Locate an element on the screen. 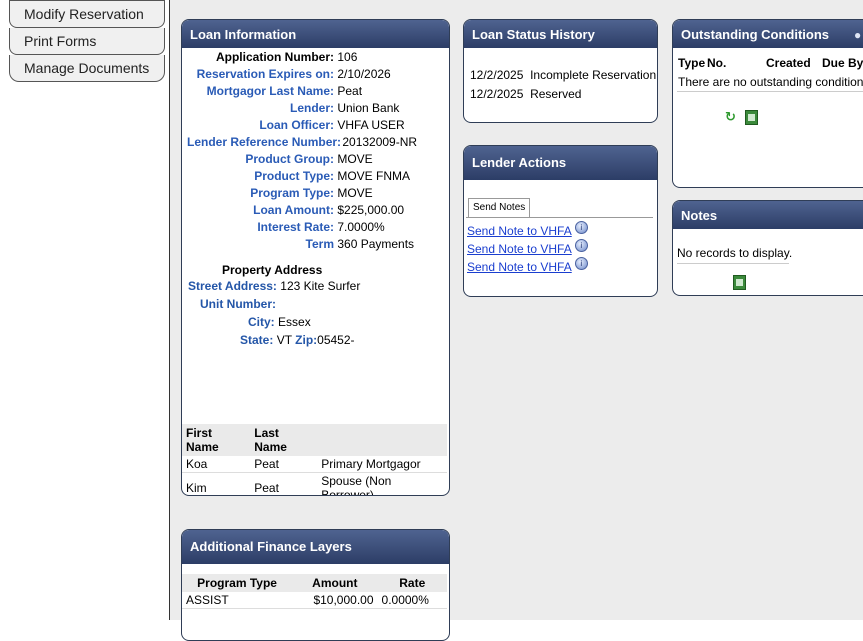  table-row: ASSIST $10,000.00 0.0000% is located at coordinates (314, 600).